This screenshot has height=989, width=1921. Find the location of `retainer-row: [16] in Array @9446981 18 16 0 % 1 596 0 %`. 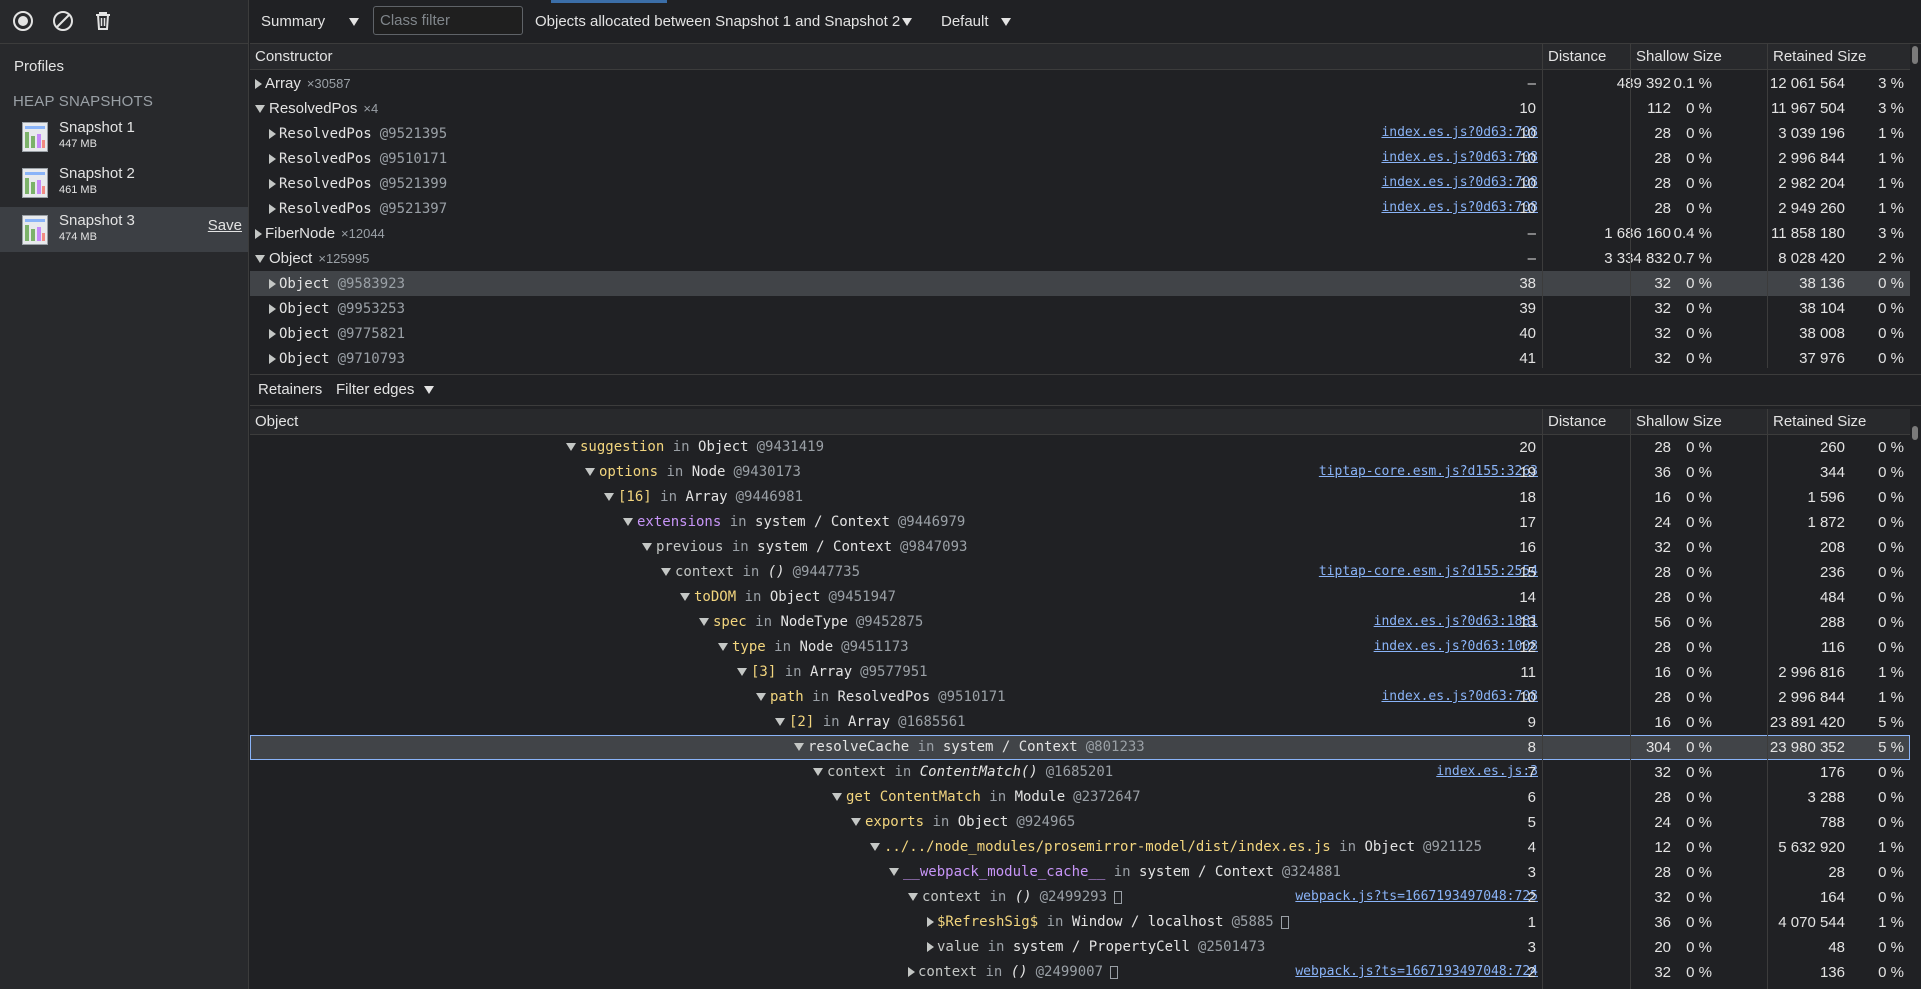

retainer-row: [16] in Array @9446981 18 16 0 % 1 596 0 % is located at coordinates (1080, 497).